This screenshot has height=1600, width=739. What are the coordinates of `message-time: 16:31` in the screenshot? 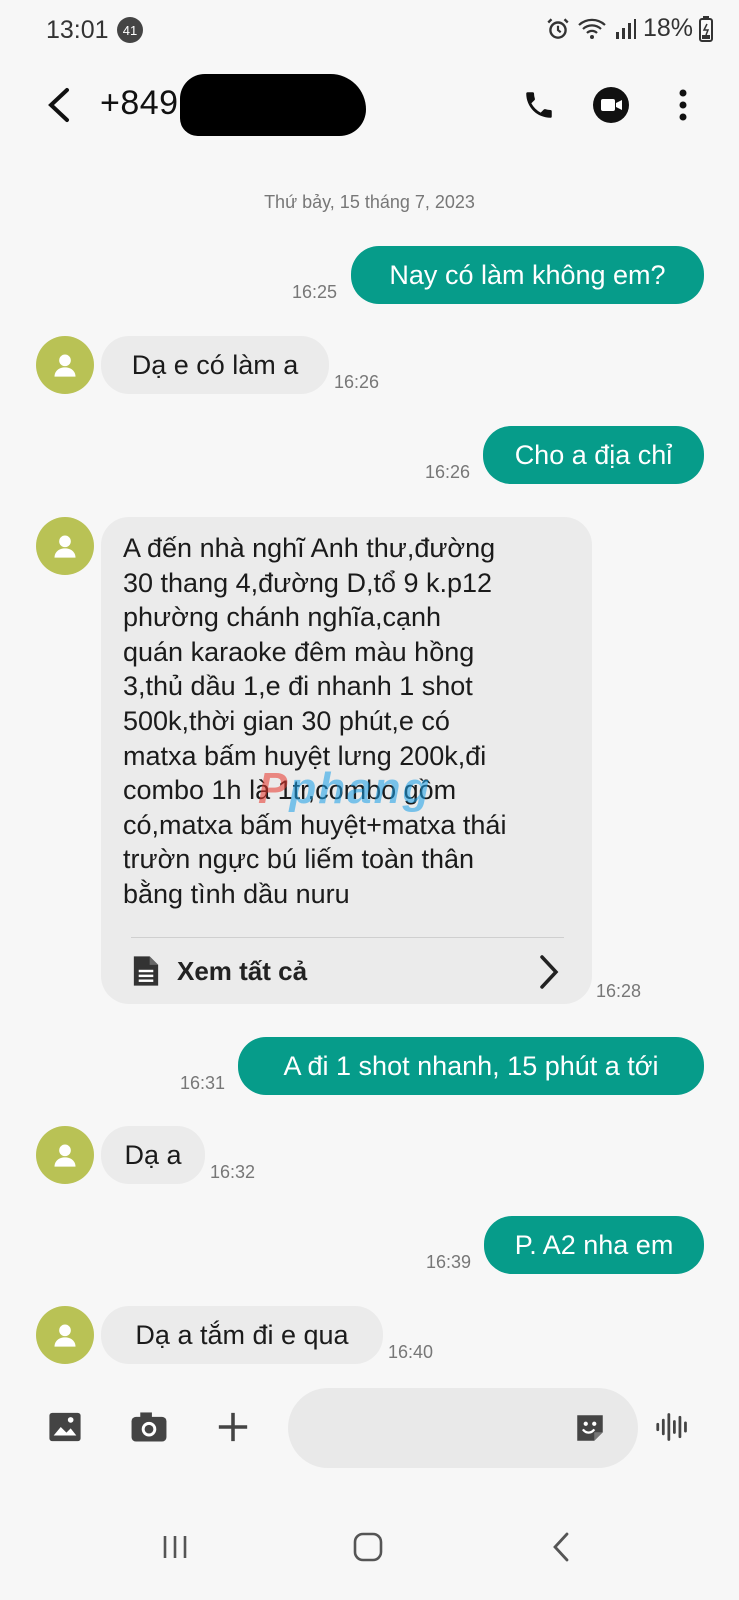 It's located at (203, 1083).